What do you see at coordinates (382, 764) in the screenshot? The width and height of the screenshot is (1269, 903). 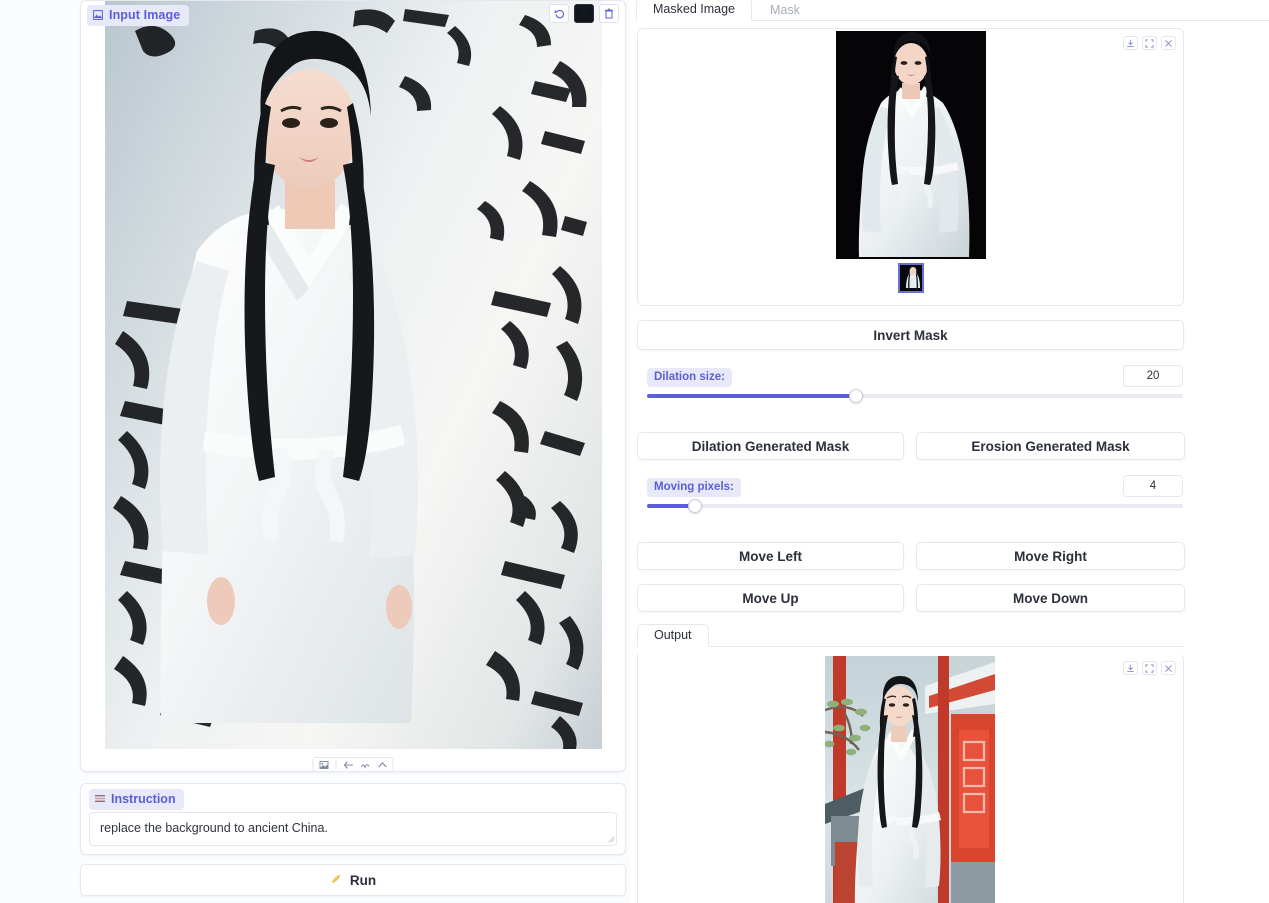 I see `erase-tool-icon` at bounding box center [382, 764].